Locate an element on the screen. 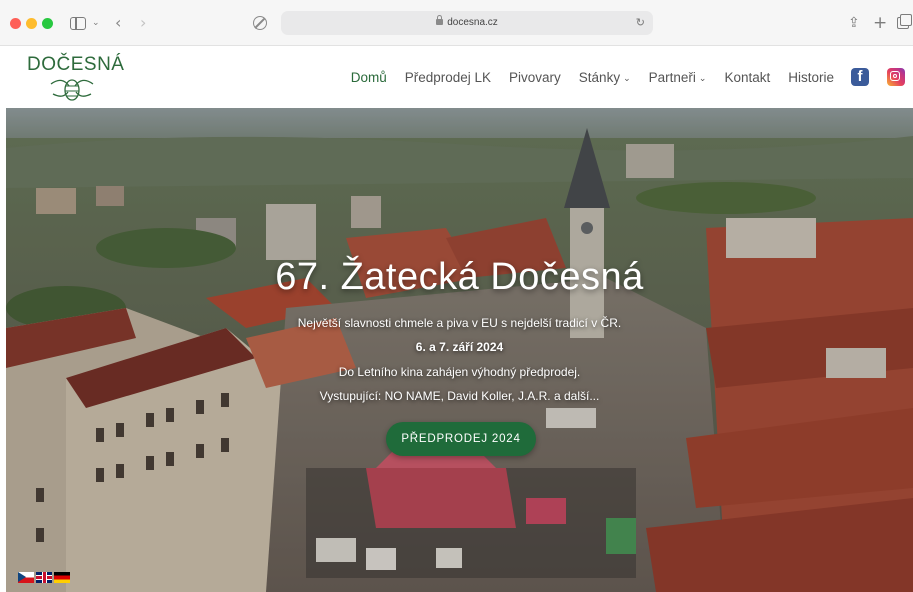  nav-label: Domů is located at coordinates (368, 77).